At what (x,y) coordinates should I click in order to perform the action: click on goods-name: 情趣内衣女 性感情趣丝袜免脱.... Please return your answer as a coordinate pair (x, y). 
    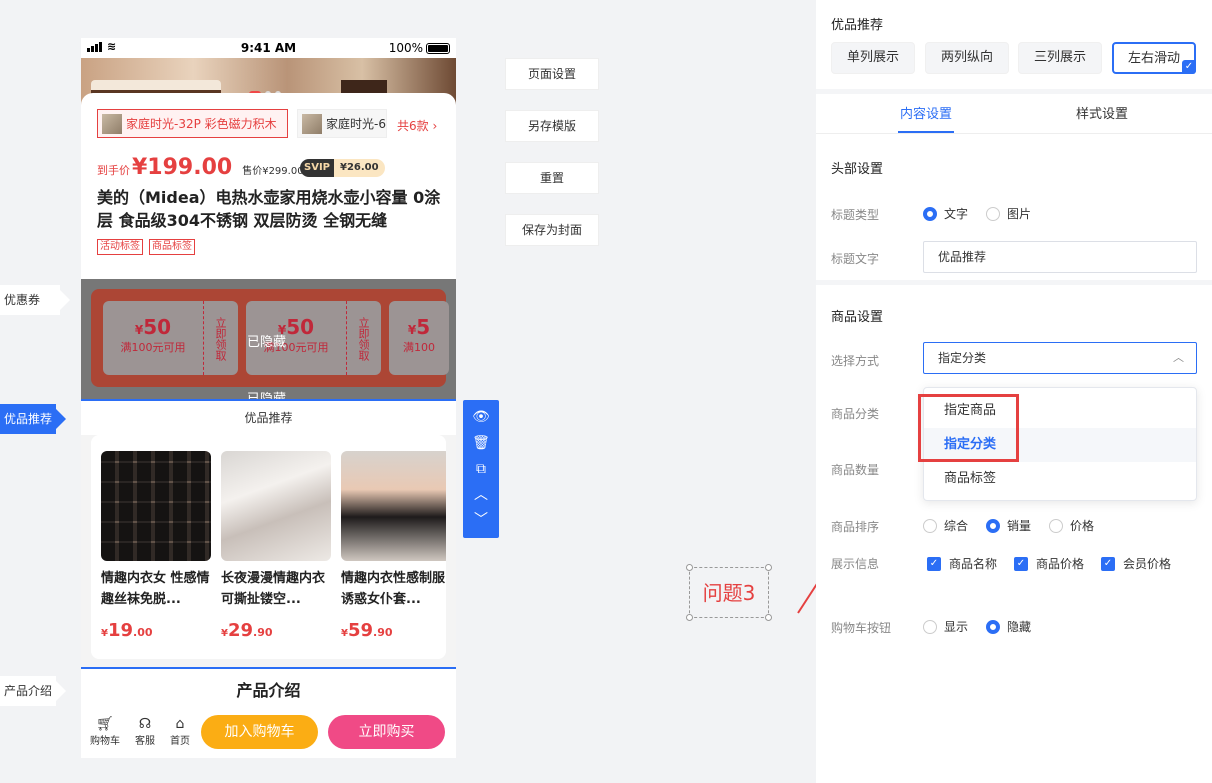
    Looking at the image, I should click on (155, 589).